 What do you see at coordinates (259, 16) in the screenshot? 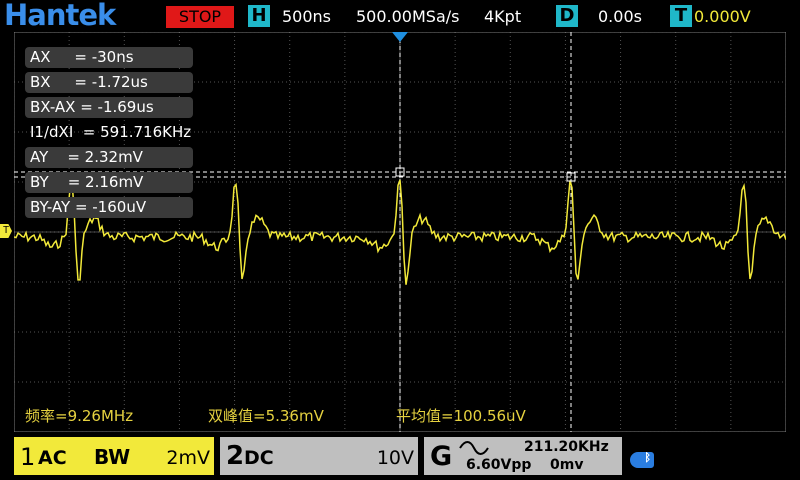
I see `timebase-tag: H` at bounding box center [259, 16].